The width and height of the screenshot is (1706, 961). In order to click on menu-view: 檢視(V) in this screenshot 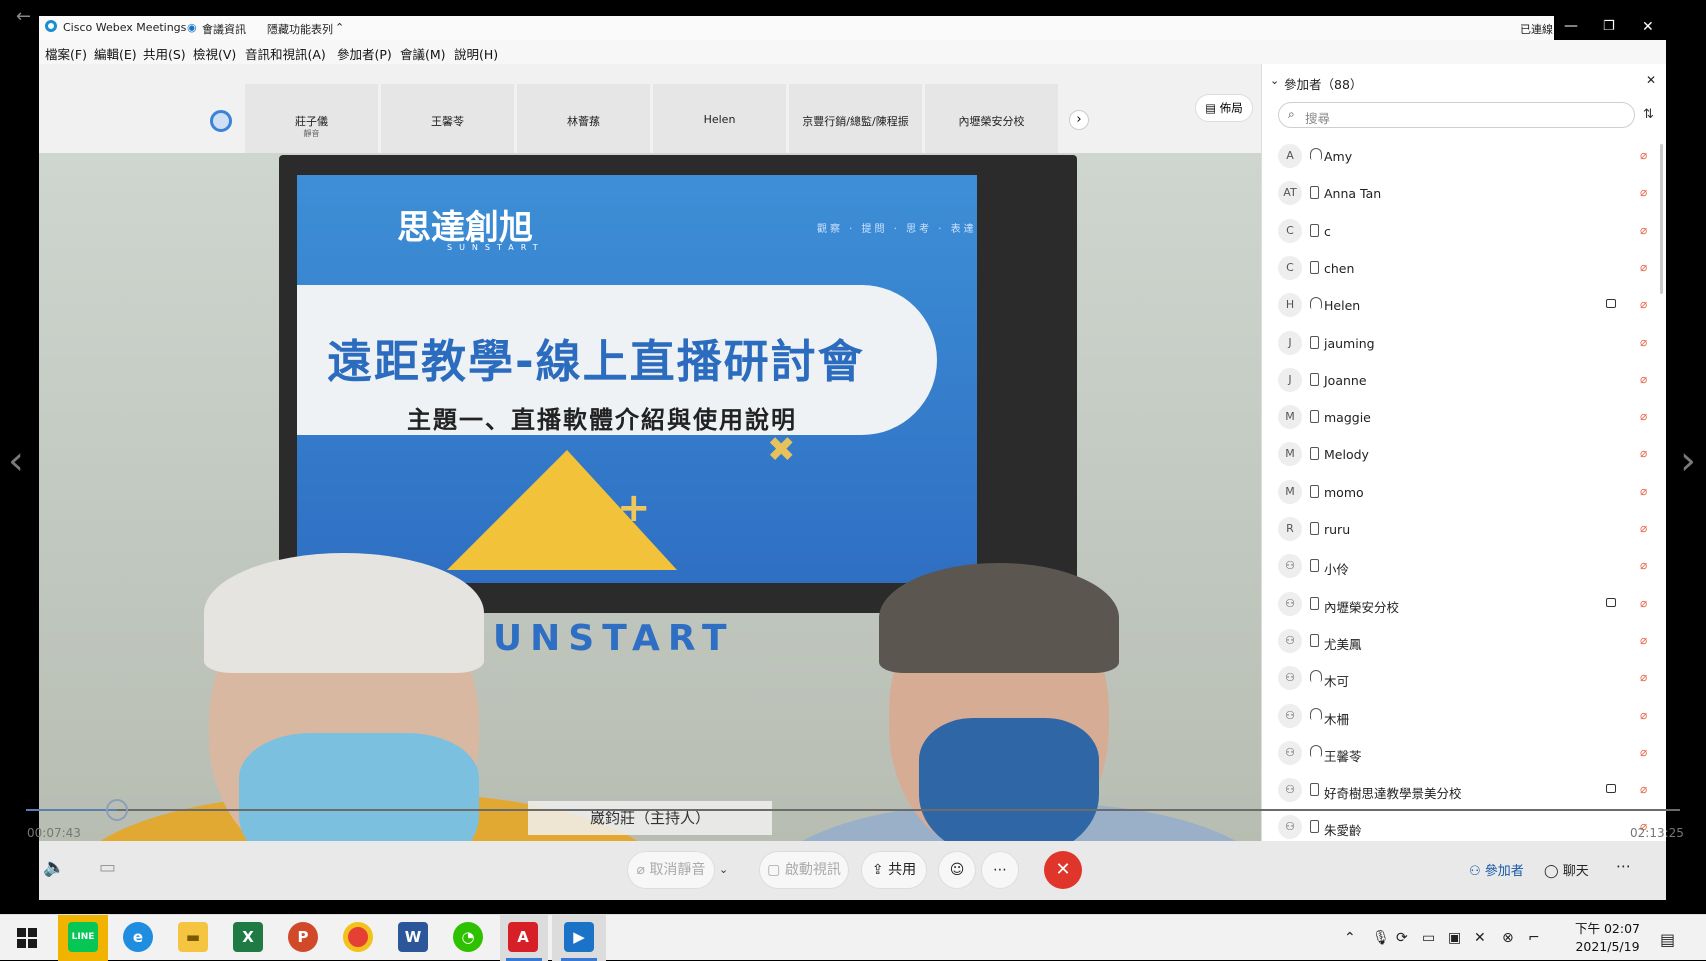, I will do `click(214, 53)`.